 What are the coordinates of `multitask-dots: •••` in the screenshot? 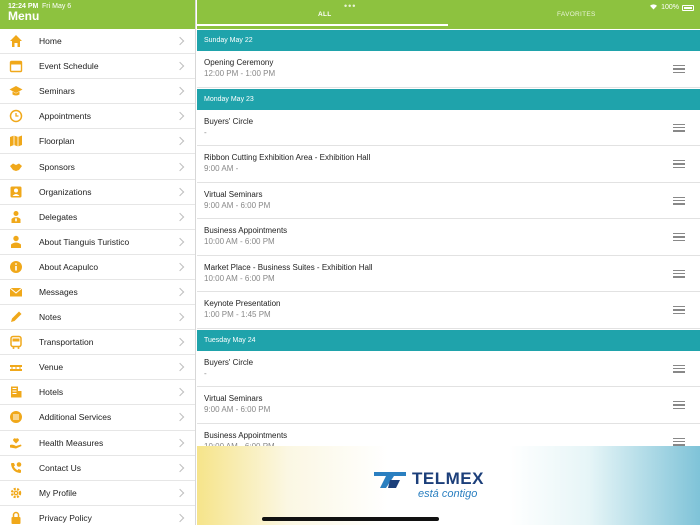 It's located at (350, 6).